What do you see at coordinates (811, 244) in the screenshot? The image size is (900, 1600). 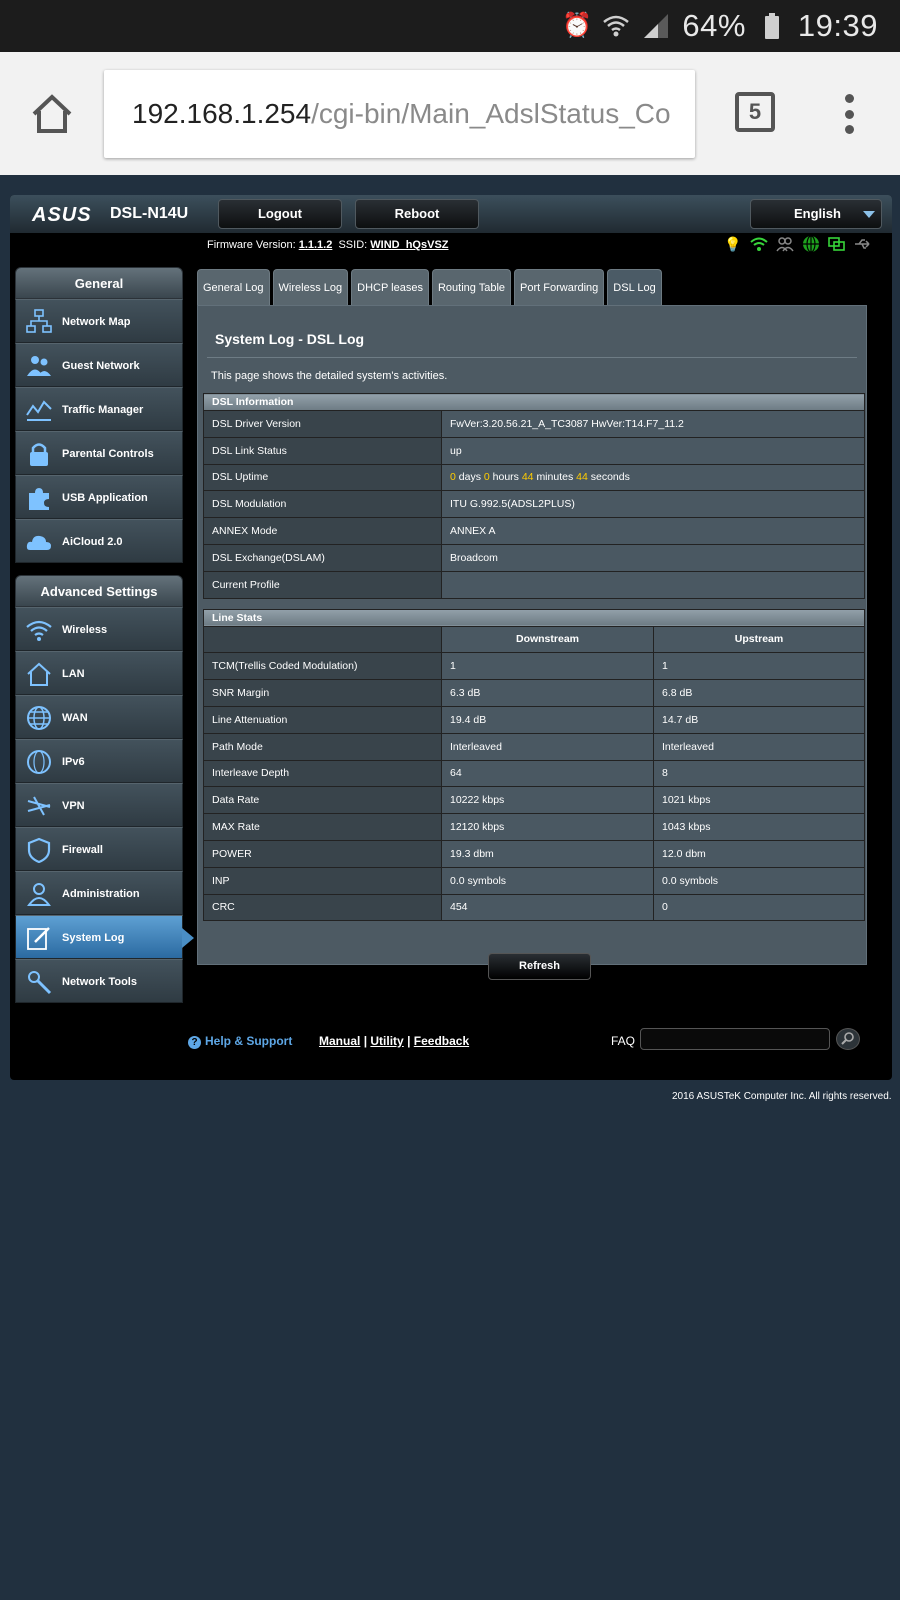 I see `internet-status-icon` at bounding box center [811, 244].